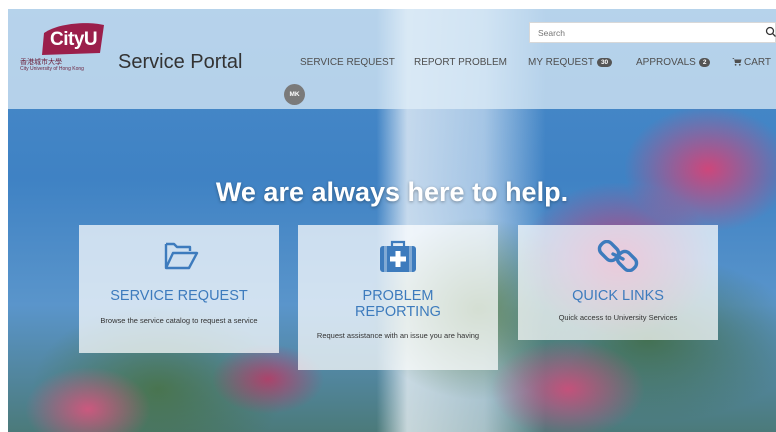  What do you see at coordinates (179, 296) in the screenshot?
I see `card-service-request-title: SERVICE REQUEST` at bounding box center [179, 296].